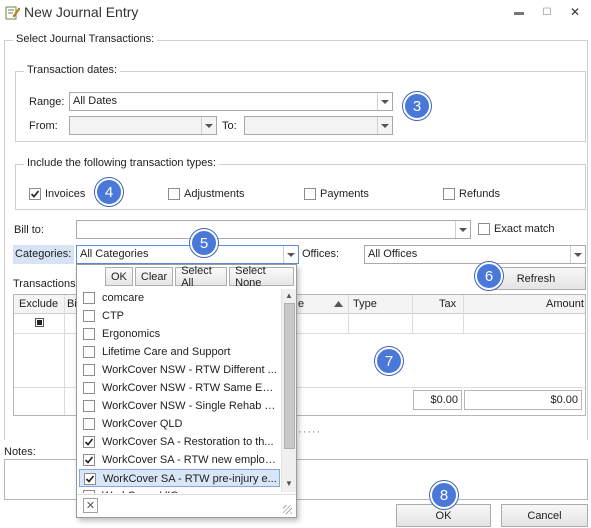  Describe the element at coordinates (204, 243) in the screenshot. I see `step-badge-5: 5` at that location.